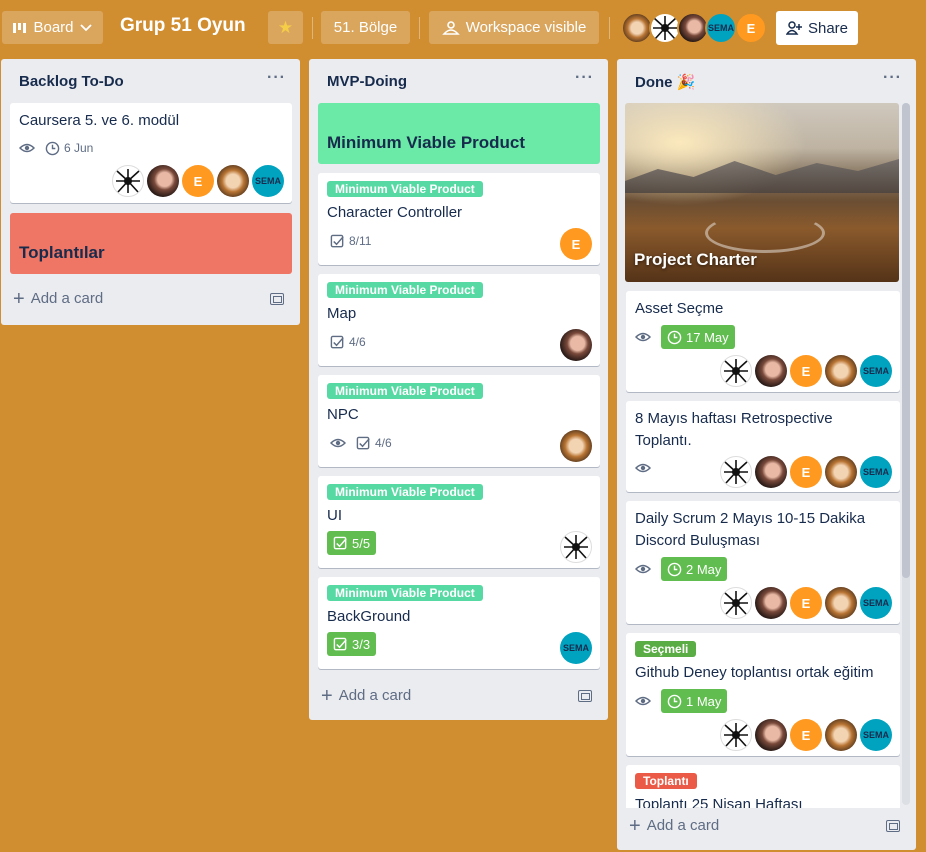 This screenshot has height=852, width=926. Describe the element at coordinates (62, 252) in the screenshot. I see `card-title: Toplantılar` at that location.